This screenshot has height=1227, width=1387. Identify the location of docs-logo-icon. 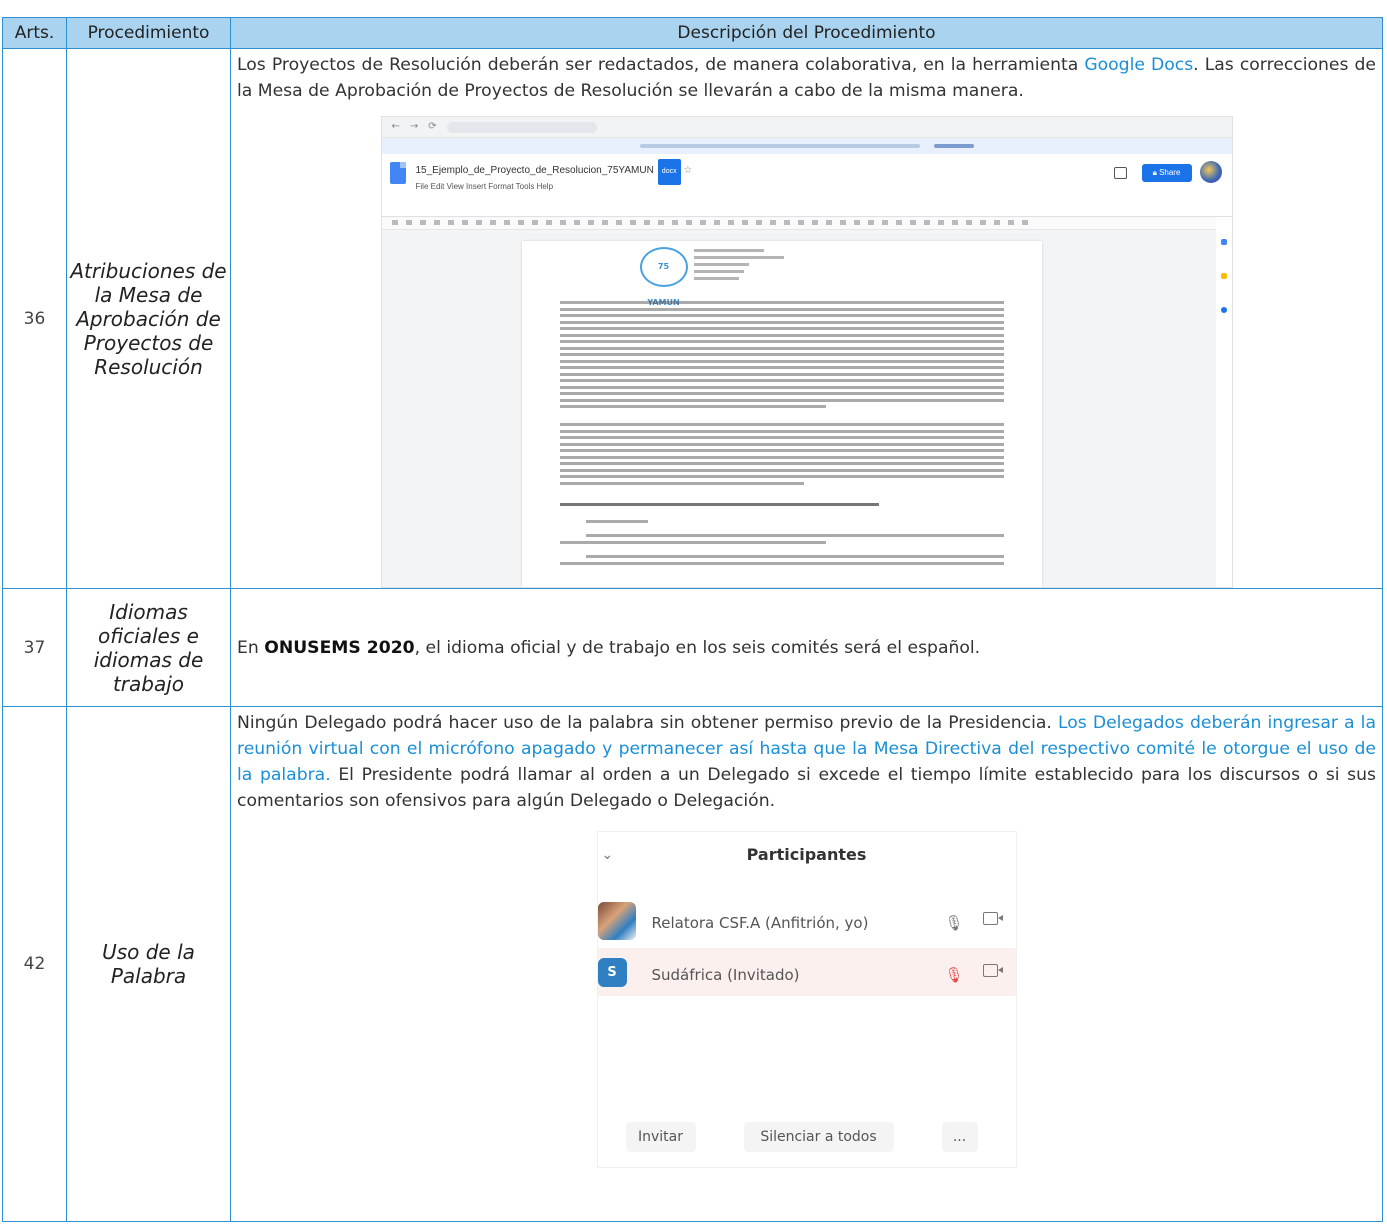
(397, 173).